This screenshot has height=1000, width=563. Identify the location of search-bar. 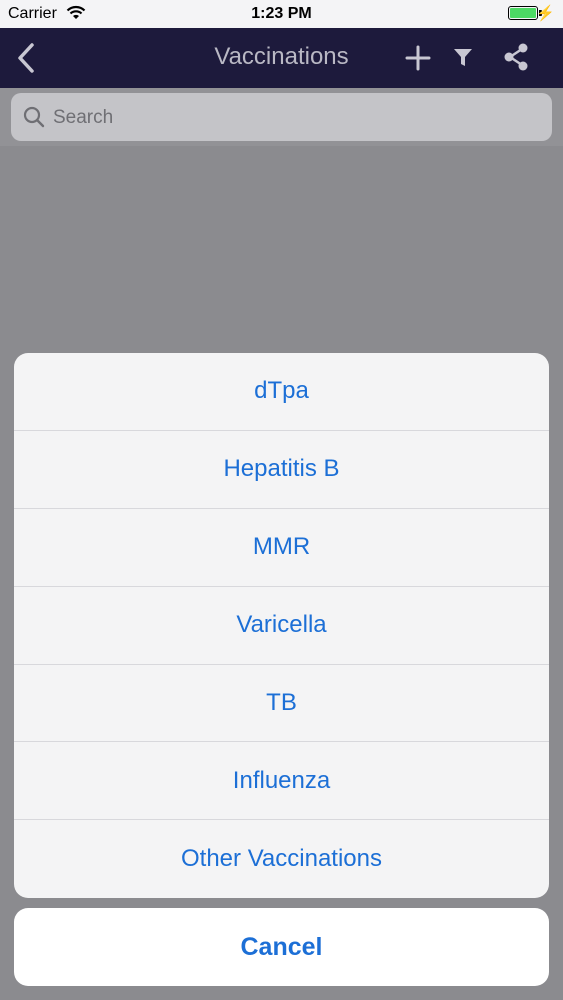
(281, 117).